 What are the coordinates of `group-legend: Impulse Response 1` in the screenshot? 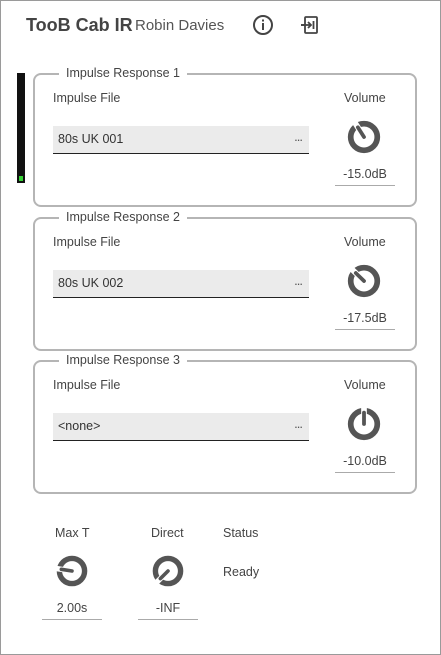 It's located at (123, 73).